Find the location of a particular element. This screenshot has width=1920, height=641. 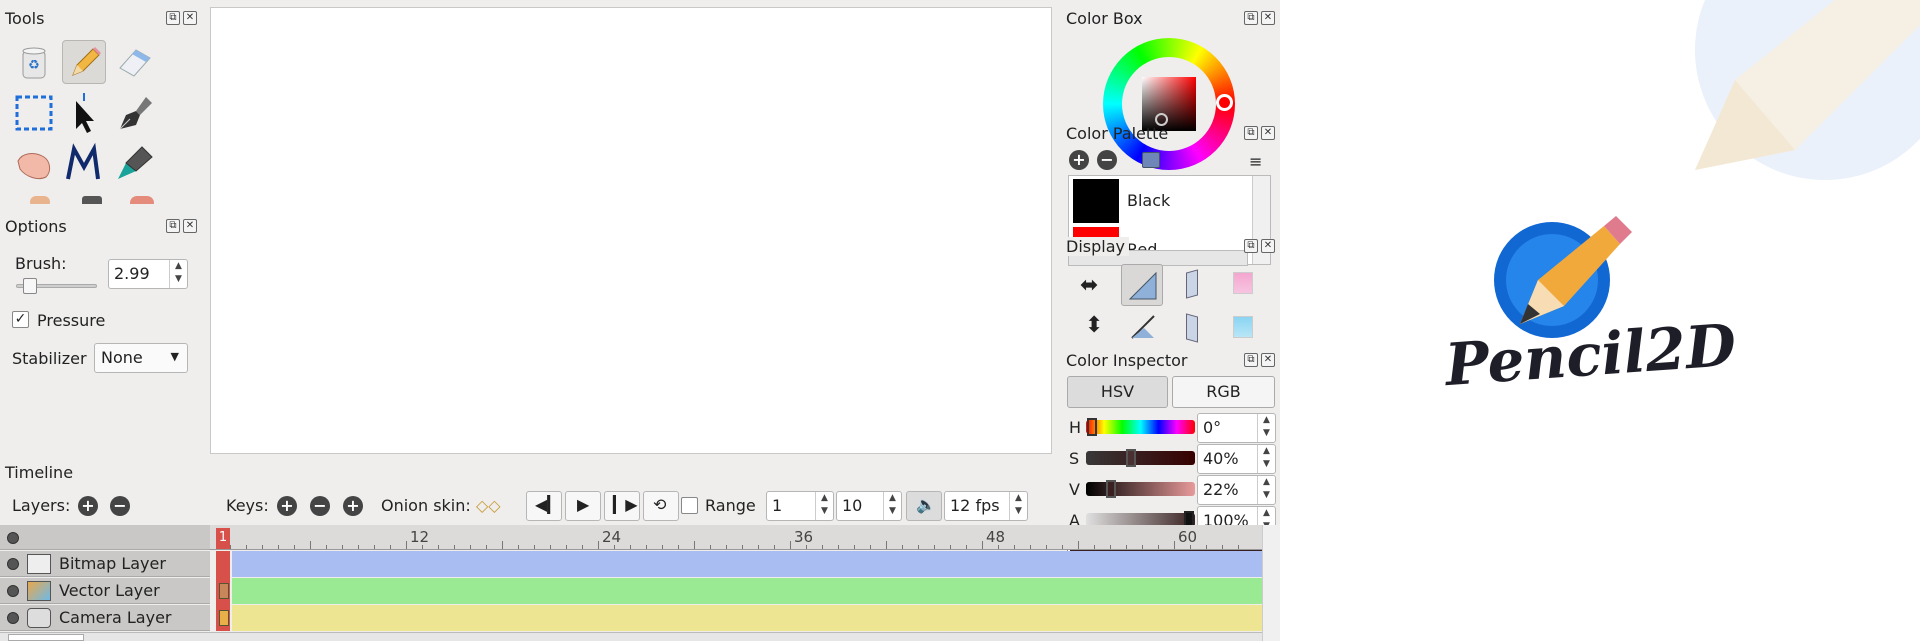

vertical-flip-icon: ⬍ is located at coordinates (1094, 325).